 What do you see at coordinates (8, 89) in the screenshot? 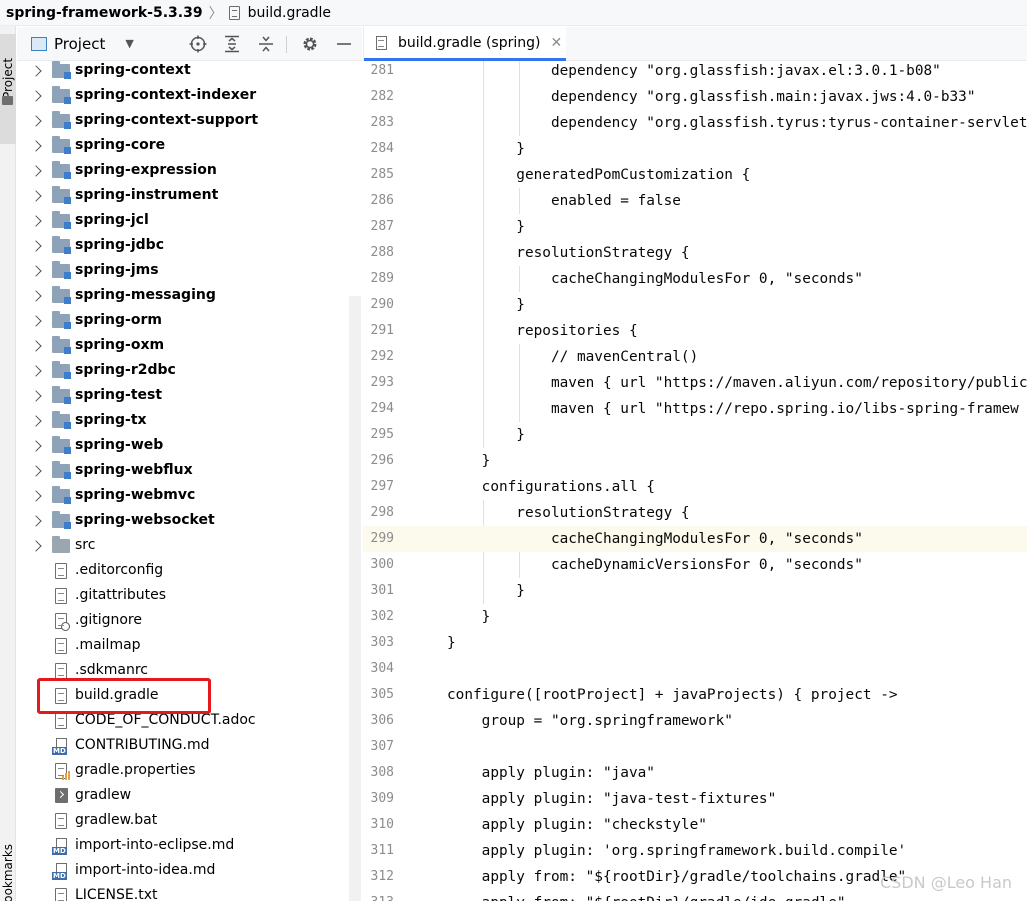
I see `project-tool-window-button: Project` at bounding box center [8, 89].